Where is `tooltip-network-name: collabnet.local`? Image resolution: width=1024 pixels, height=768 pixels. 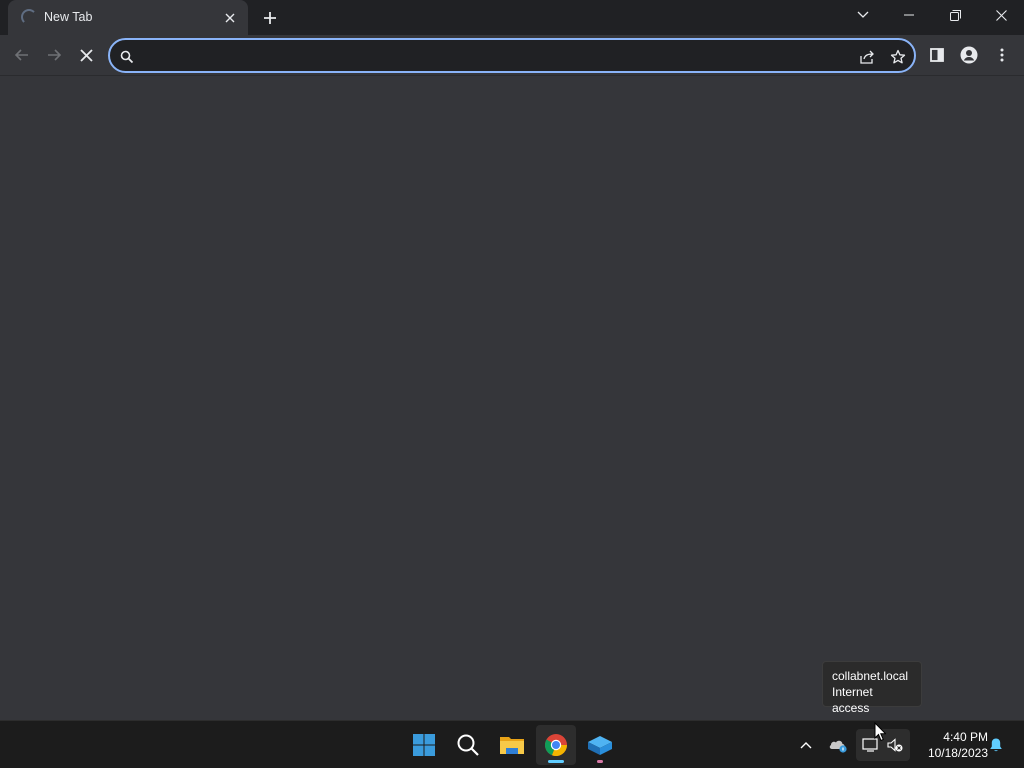 tooltip-network-name: collabnet.local is located at coordinates (870, 676).